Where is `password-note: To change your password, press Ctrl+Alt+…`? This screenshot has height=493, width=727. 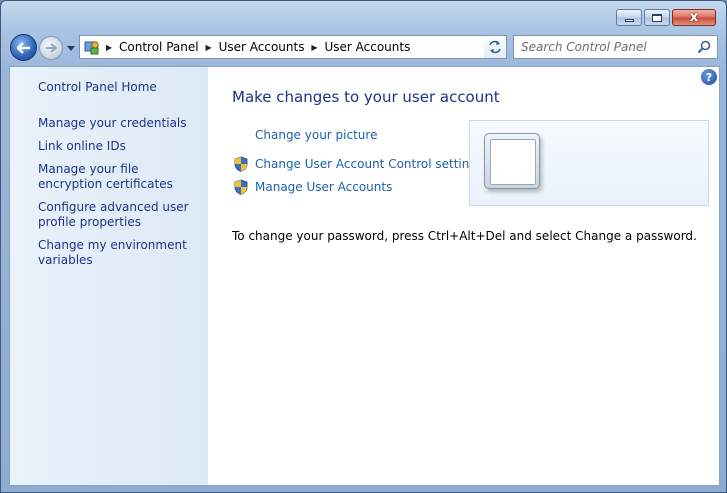
password-note: To change your password, press Ctrl+Alt+… is located at coordinates (464, 236).